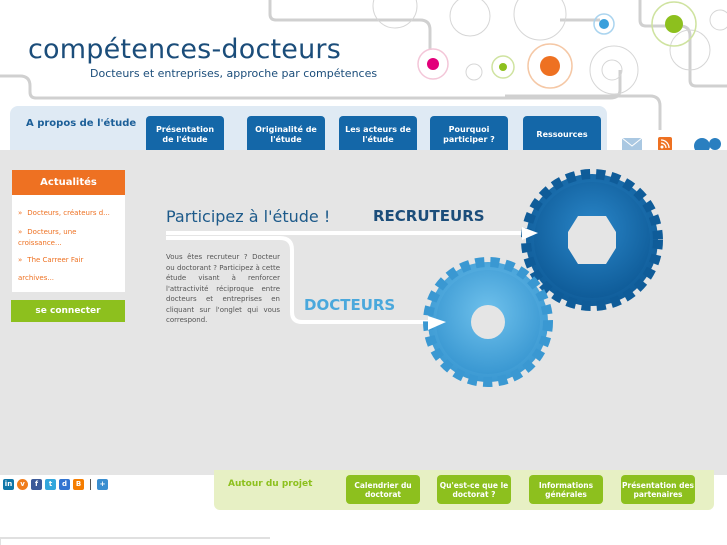 This screenshot has height=545, width=727. I want to click on page-title: Participez à l'étude !, so click(248, 216).